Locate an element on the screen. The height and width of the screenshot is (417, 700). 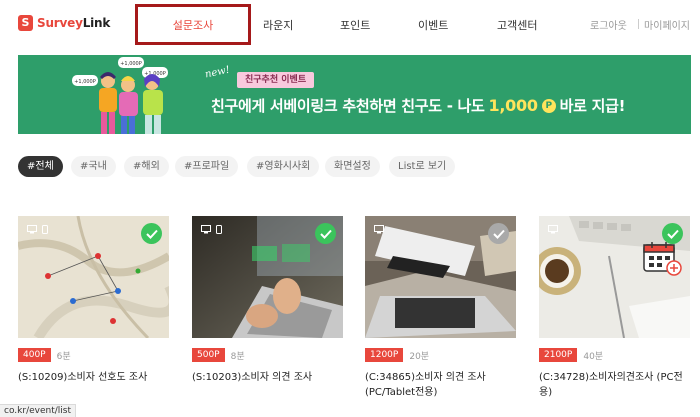
nav-survey: 설문조사 is located at coordinates (193, 24).